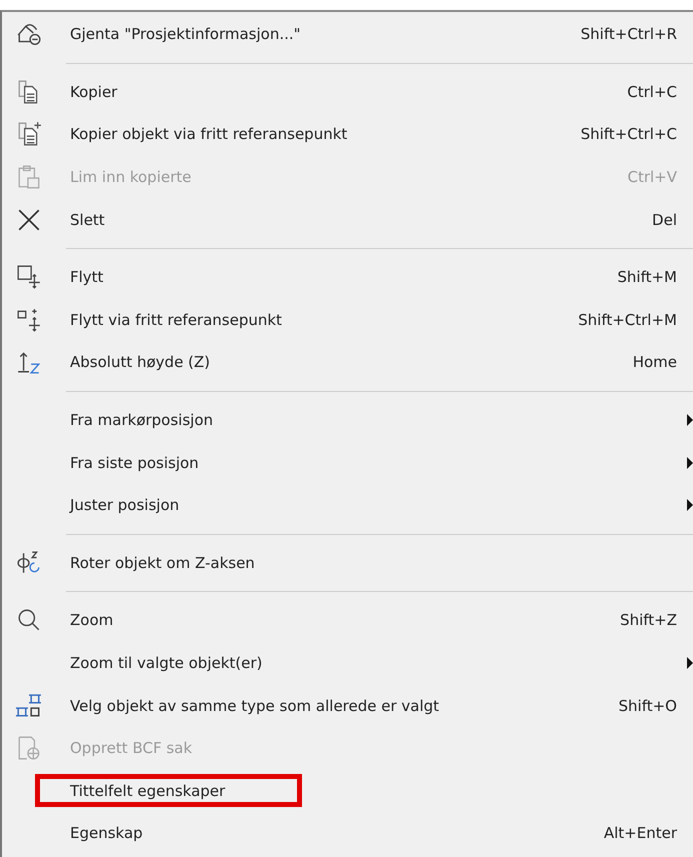  What do you see at coordinates (347, 663) in the screenshot?
I see `menu-item: Zoom til valgte objekt(er)` at bounding box center [347, 663].